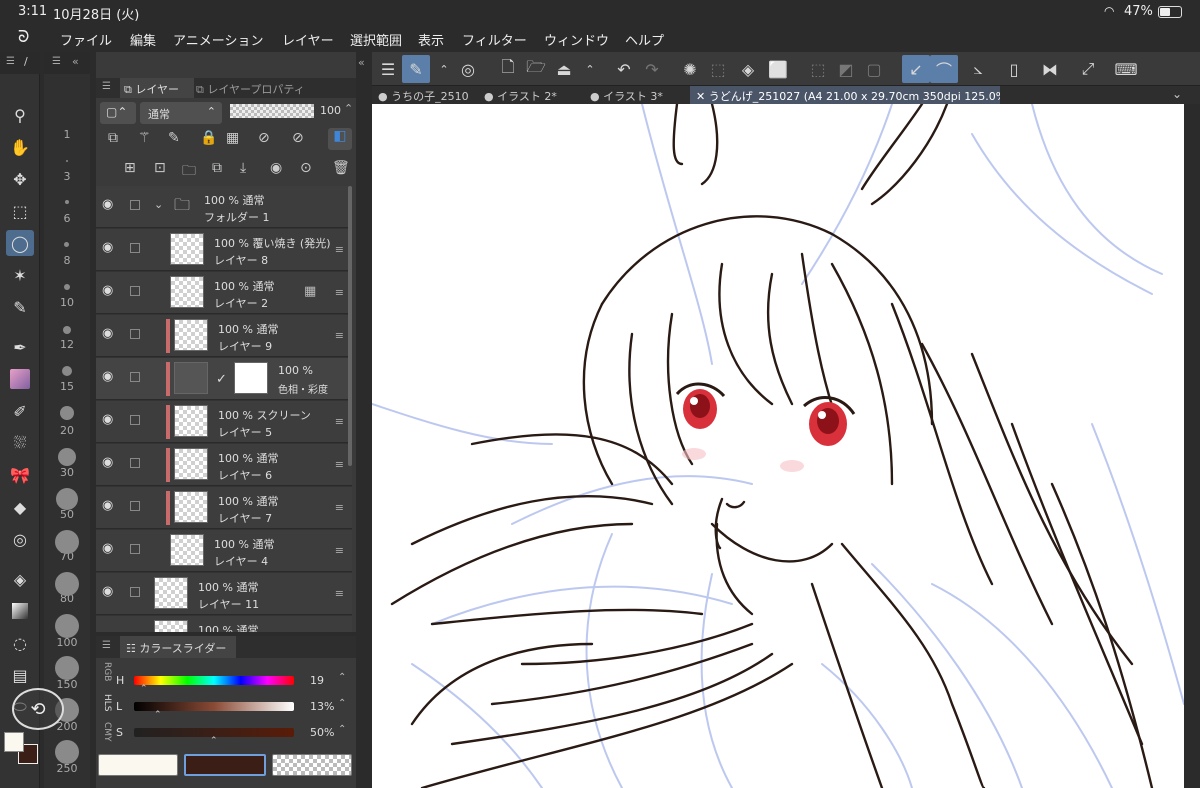 The image size is (1200, 788). Describe the element at coordinates (67, 176) in the screenshot. I see `brush-size-3: 3` at that location.